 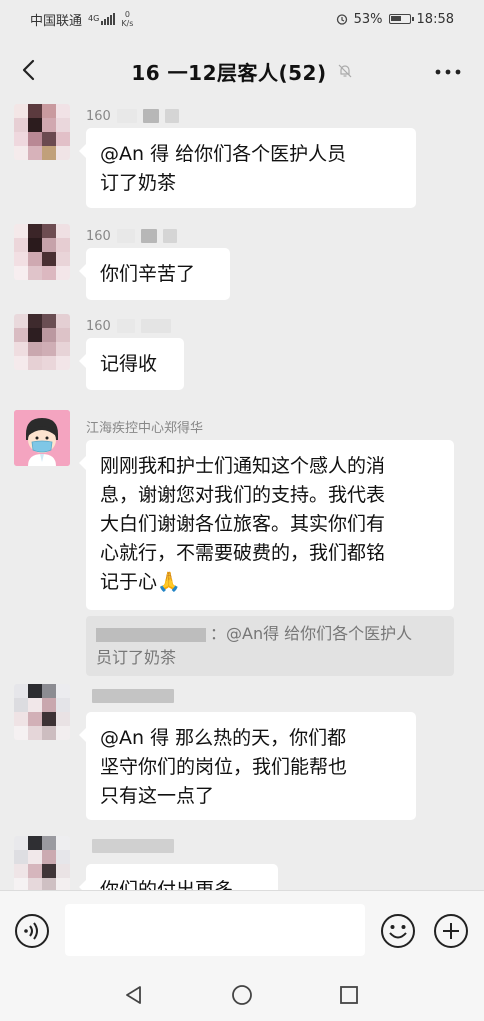 What do you see at coordinates (242, 19) in the screenshot?
I see `status-bar: 中国联通 4G 0 K/s 53% 18:58` at bounding box center [242, 19].